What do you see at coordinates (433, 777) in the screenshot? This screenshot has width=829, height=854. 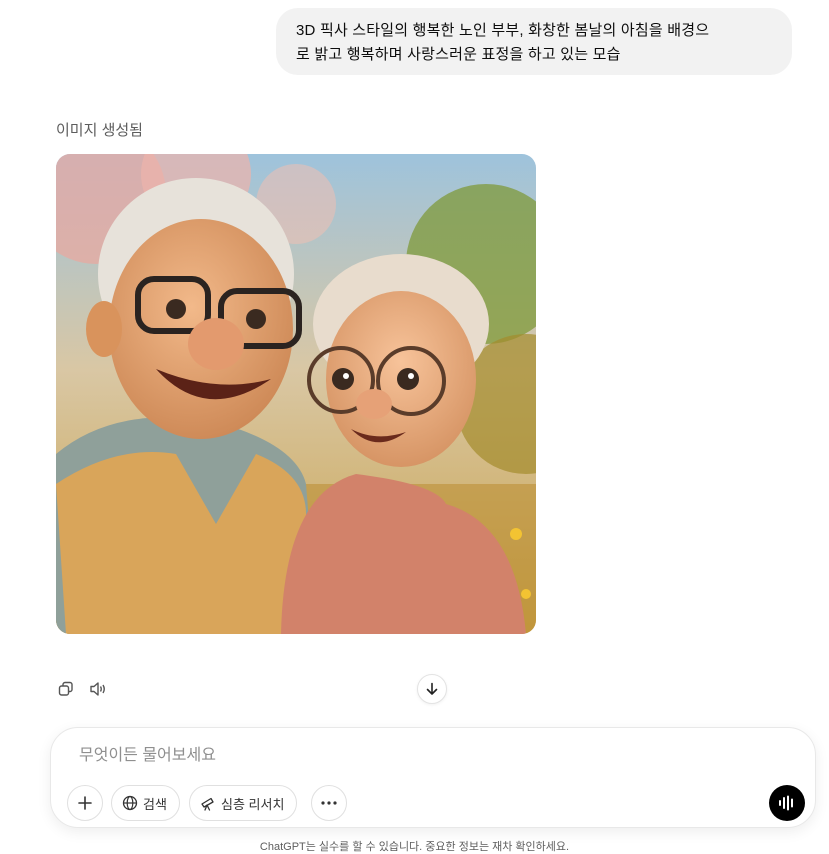 I see `composer: 검색 심층 리서치` at bounding box center [433, 777].